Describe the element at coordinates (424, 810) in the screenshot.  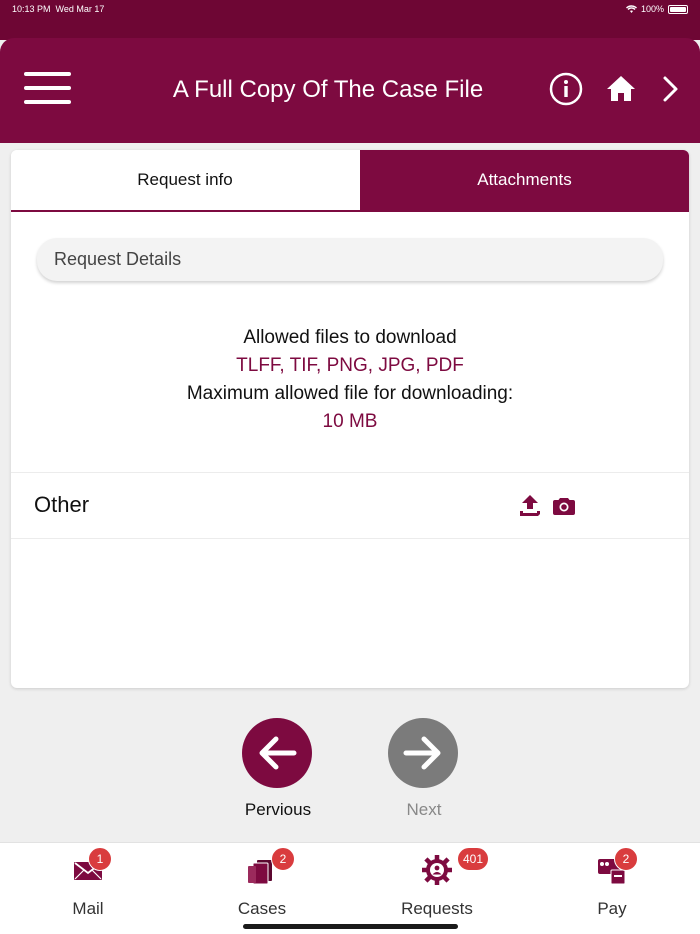
I see `next-label: Next` at that location.